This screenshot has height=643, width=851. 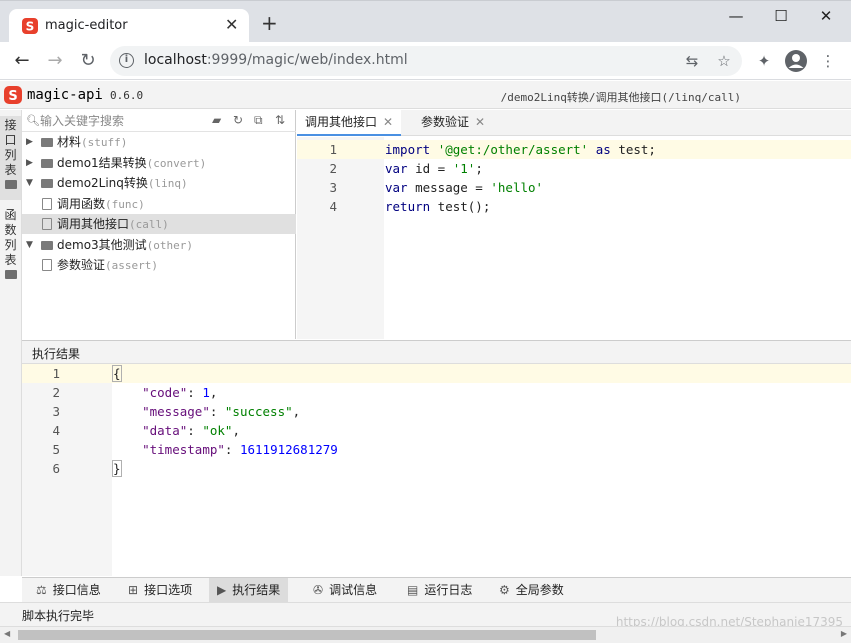 I want to click on tab-debug-info: ✇ 调试信息, so click(x=345, y=590).